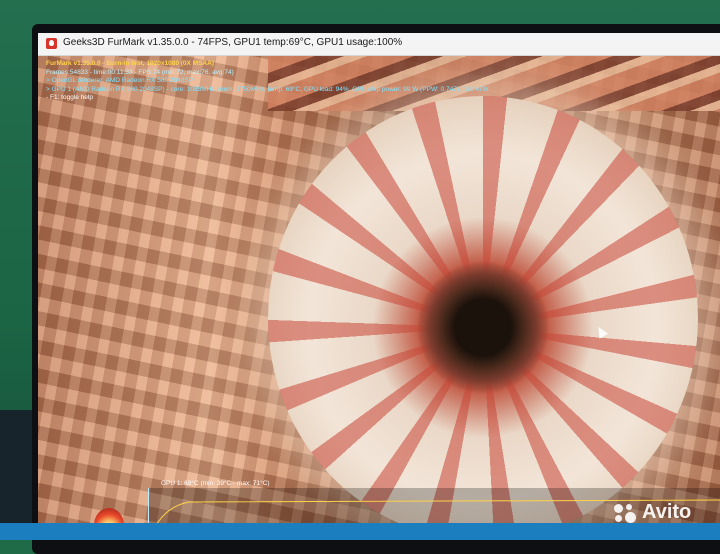  Describe the element at coordinates (667, 512) in the screenshot. I see `avito-text: Avito` at that location.